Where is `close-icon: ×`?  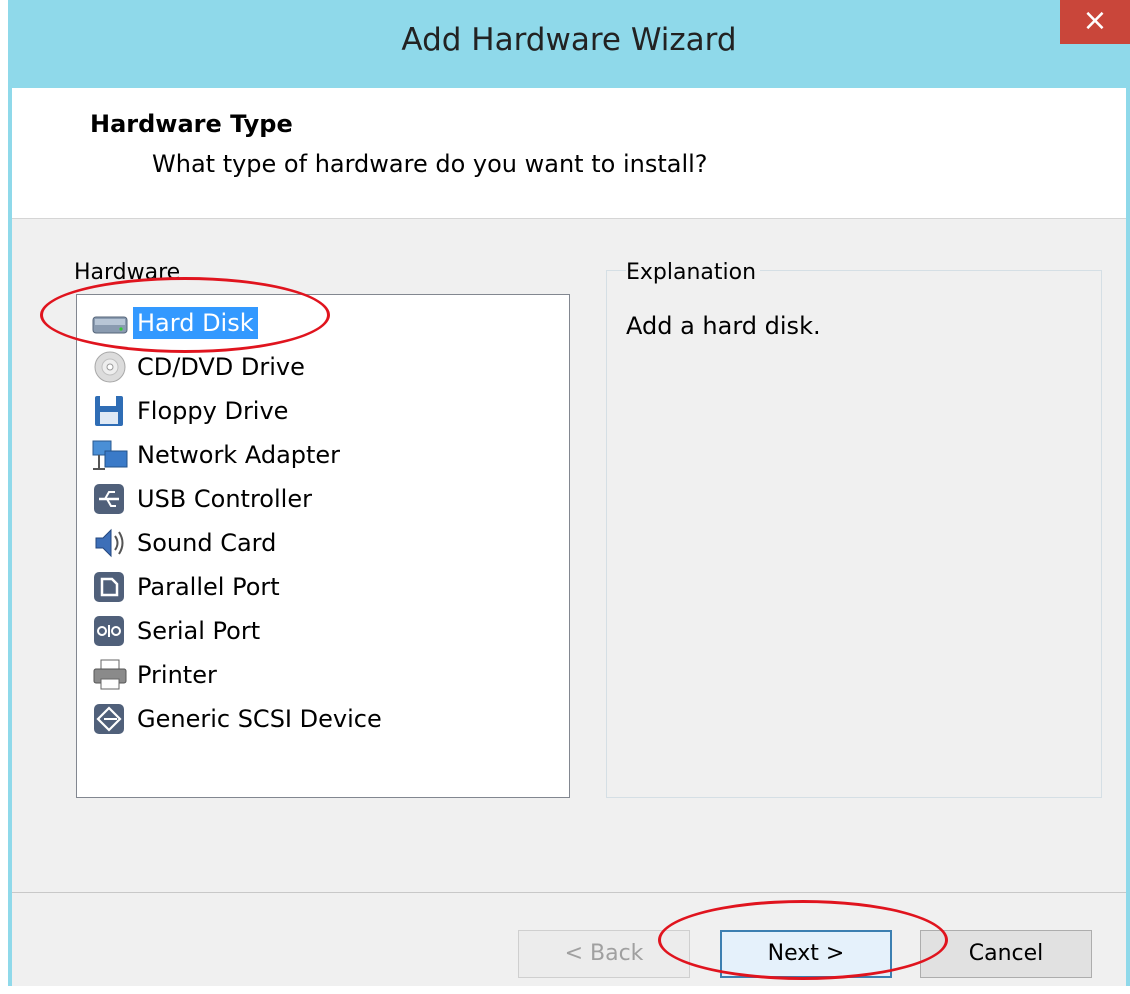
close-icon: × is located at coordinates (1095, 20).